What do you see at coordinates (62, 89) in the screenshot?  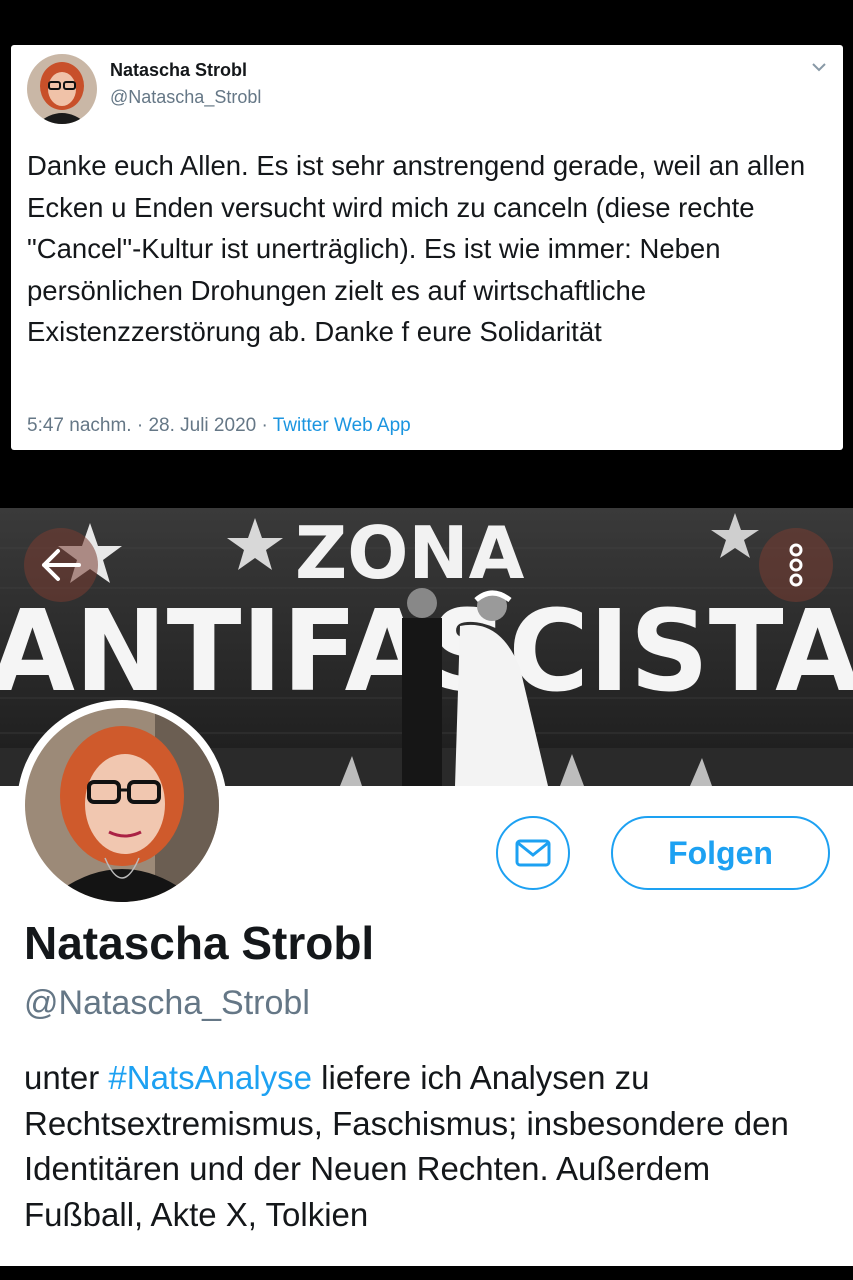 I see `tweet-author-avatar` at bounding box center [62, 89].